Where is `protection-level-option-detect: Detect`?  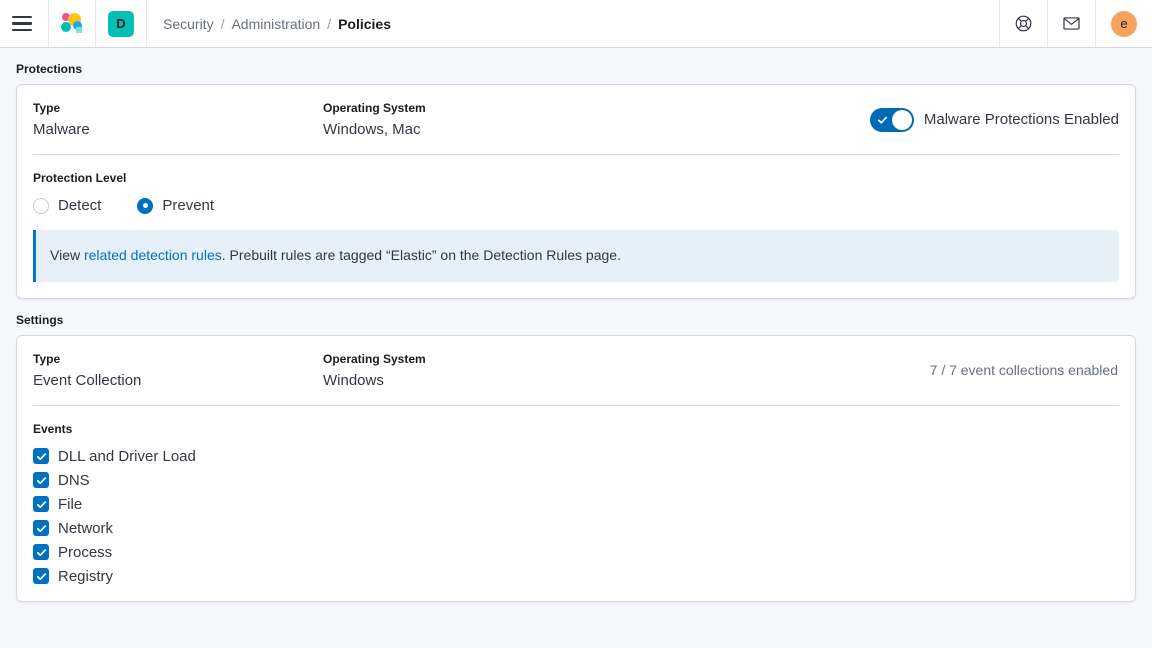 protection-level-option-detect: Detect is located at coordinates (67, 205).